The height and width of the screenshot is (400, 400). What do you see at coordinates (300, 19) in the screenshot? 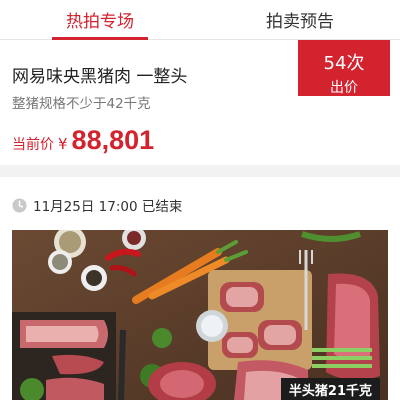
I see `tab-auction-preview: 拍卖预告` at bounding box center [300, 19].